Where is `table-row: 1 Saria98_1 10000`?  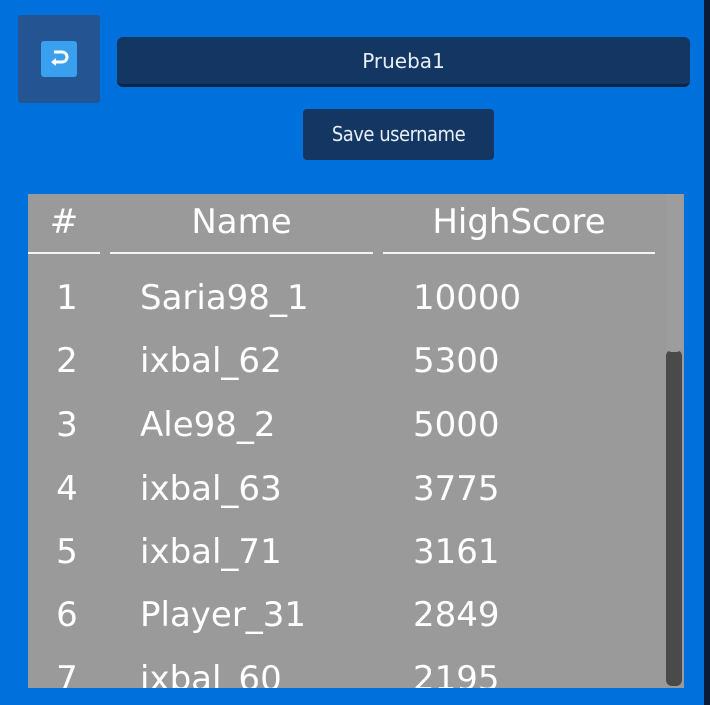 table-row: 1 Saria98_1 10000 is located at coordinates (348, 298).